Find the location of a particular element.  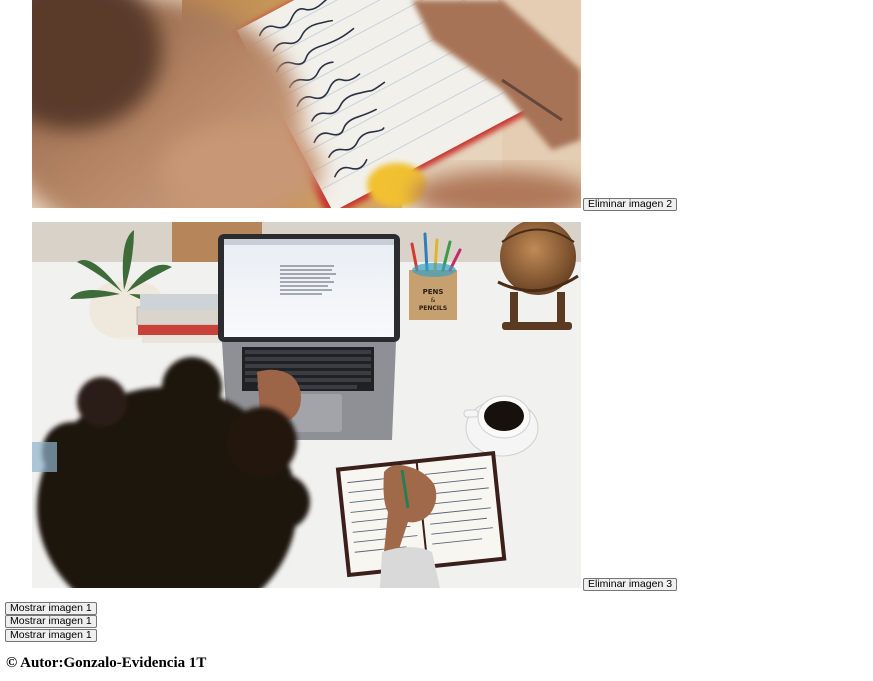

author-footer: © Autor:Gonzalo-Evidencia 1T is located at coordinates (106, 663).